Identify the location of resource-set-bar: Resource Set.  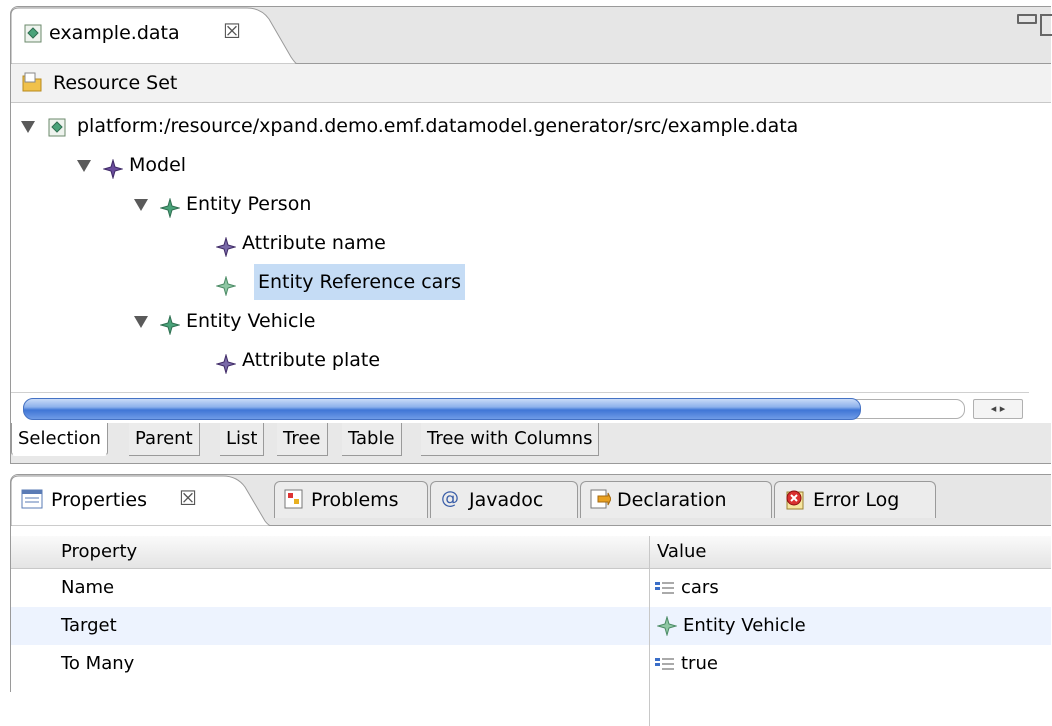
(531, 83).